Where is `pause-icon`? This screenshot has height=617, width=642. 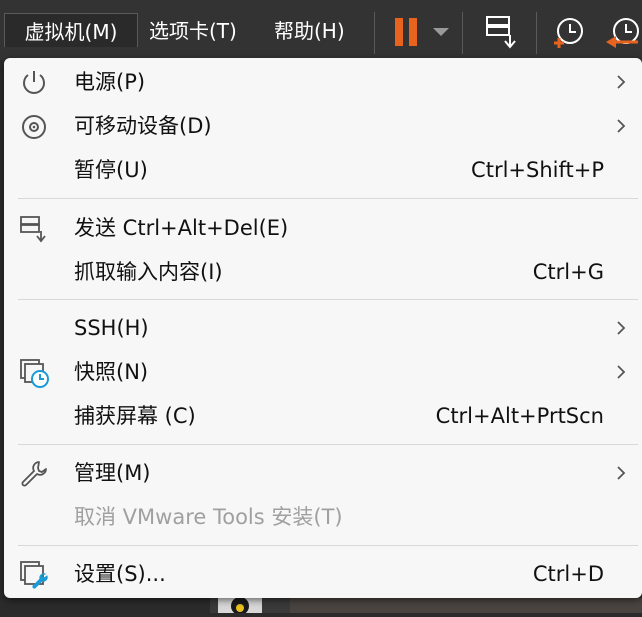
pause-icon is located at coordinates (408, 32).